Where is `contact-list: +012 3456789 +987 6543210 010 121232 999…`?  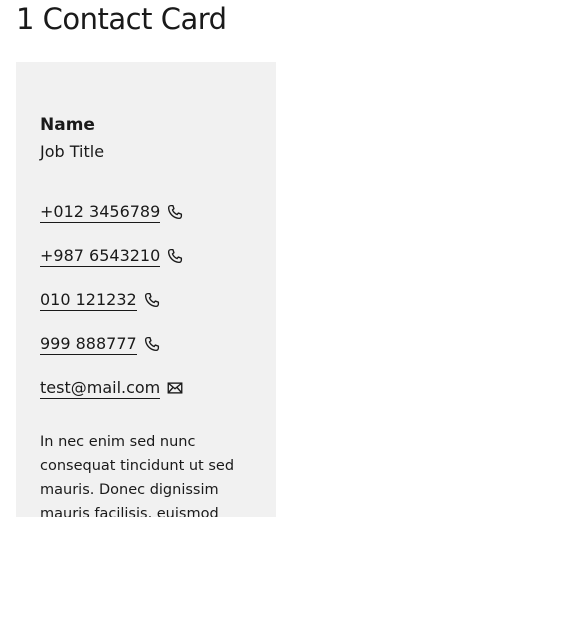 contact-list: +012 3456789 +987 6543210 010 121232 999… is located at coordinates (146, 300).